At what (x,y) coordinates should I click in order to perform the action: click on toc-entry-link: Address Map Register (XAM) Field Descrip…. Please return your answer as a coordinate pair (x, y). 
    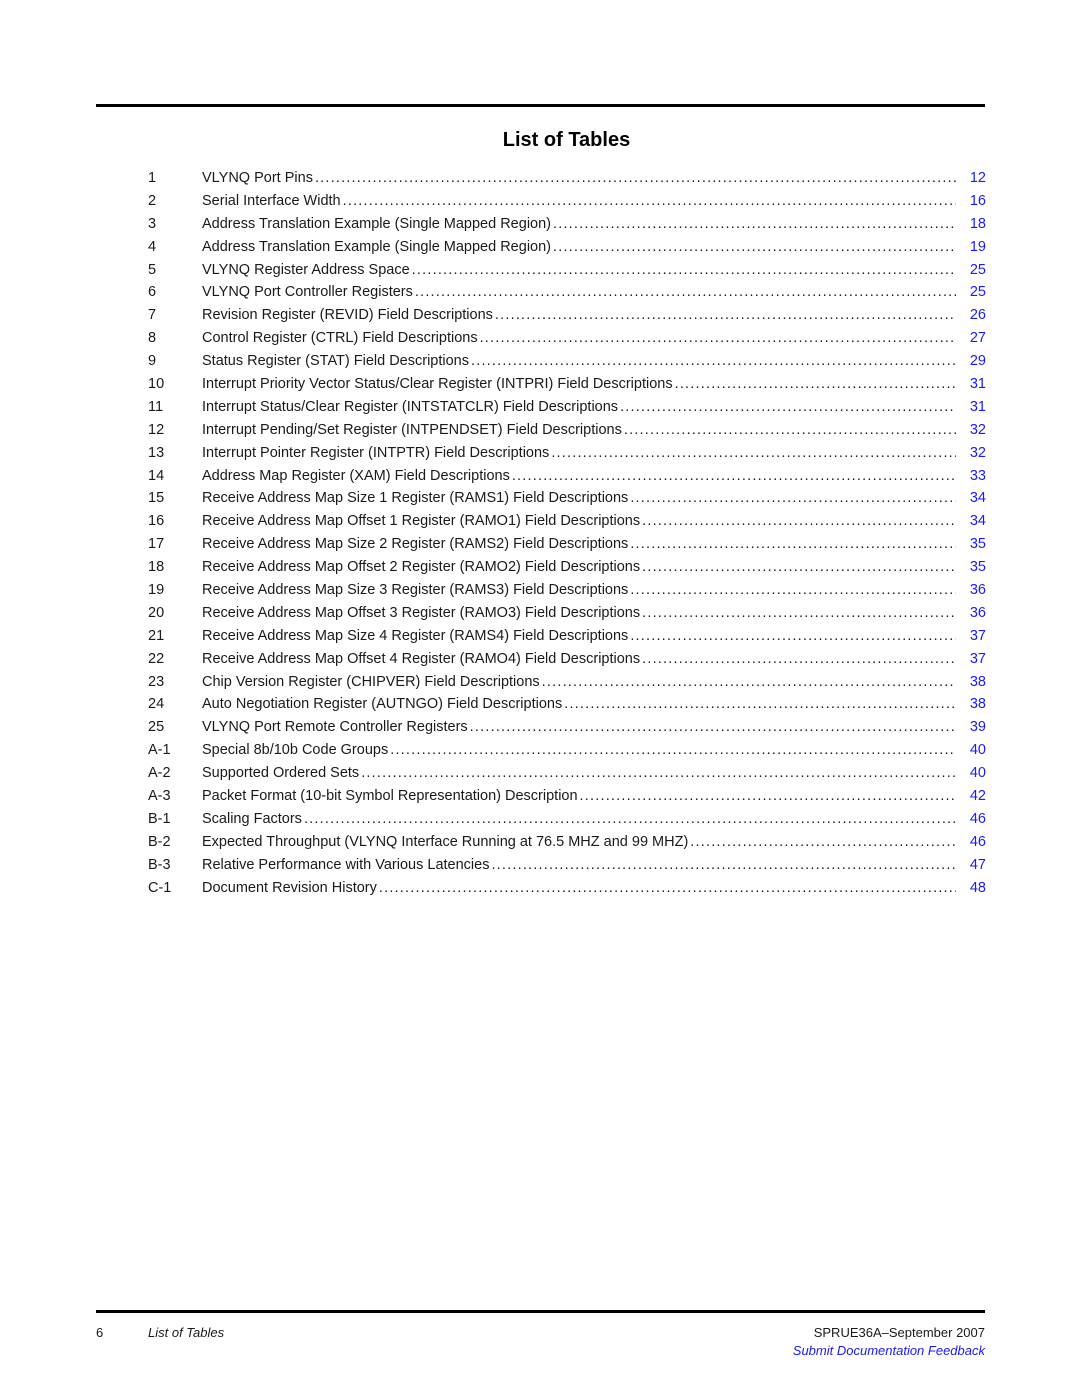
    Looking at the image, I should click on (580, 476).